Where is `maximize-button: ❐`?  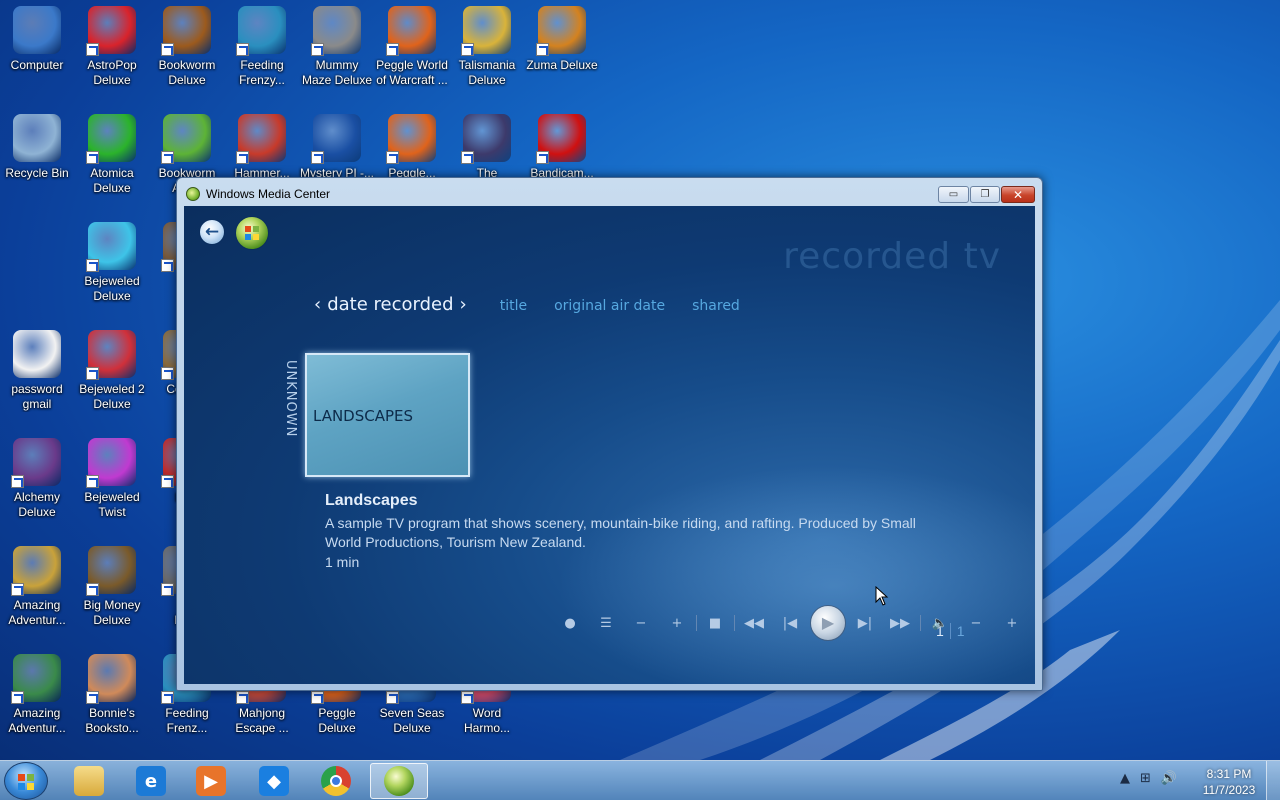
maximize-button: ❐ is located at coordinates (985, 194).